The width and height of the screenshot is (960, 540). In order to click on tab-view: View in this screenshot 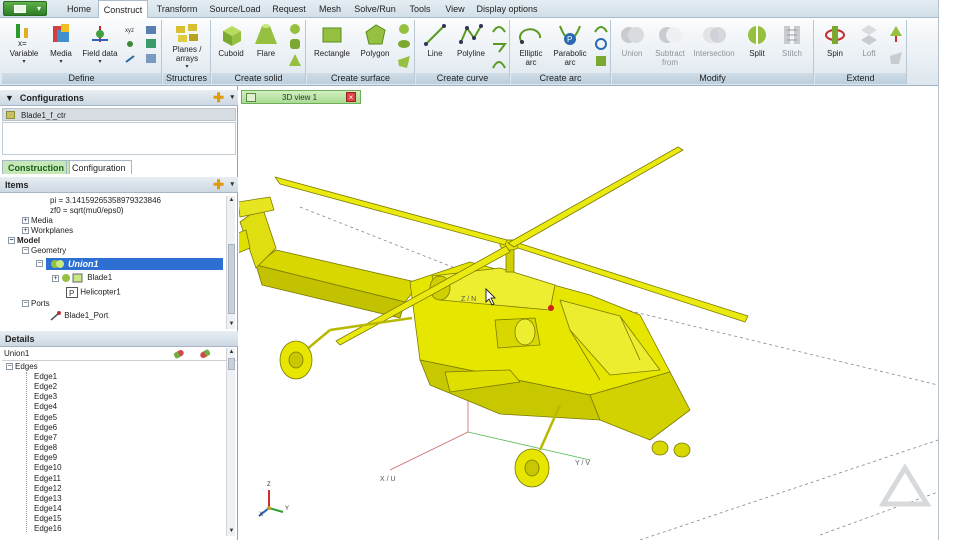, I will do `click(455, 9)`.